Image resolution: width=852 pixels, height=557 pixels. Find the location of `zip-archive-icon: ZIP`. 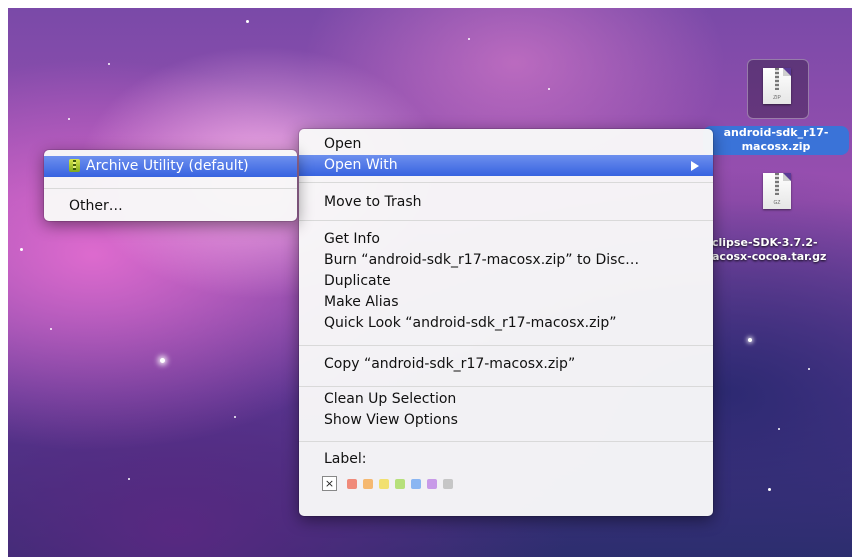

zip-archive-icon: ZIP is located at coordinates (777, 86).